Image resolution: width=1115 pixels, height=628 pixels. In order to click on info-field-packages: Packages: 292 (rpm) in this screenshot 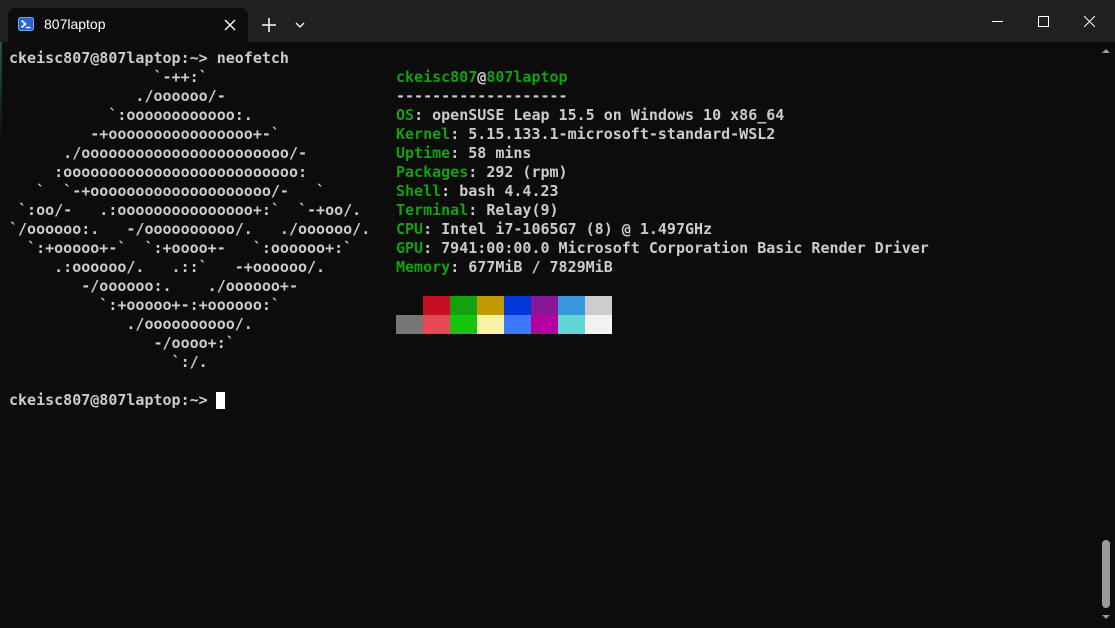, I will do `click(676, 172)`.